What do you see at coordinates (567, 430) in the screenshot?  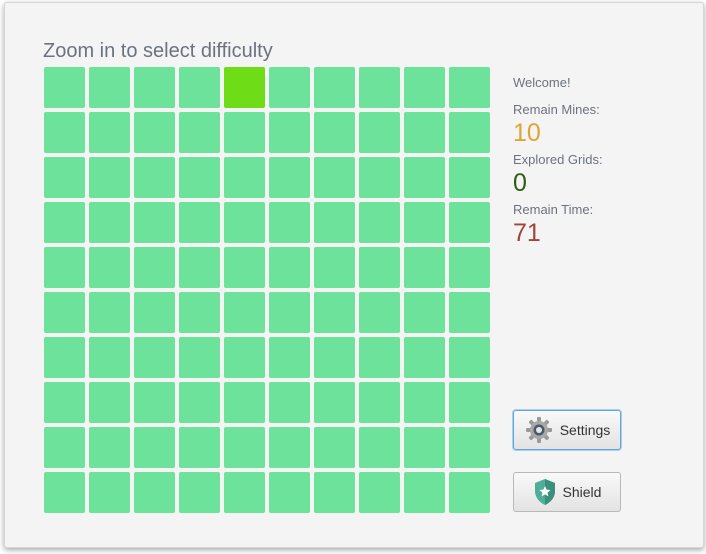 I see `settings-button: Settings` at bounding box center [567, 430].